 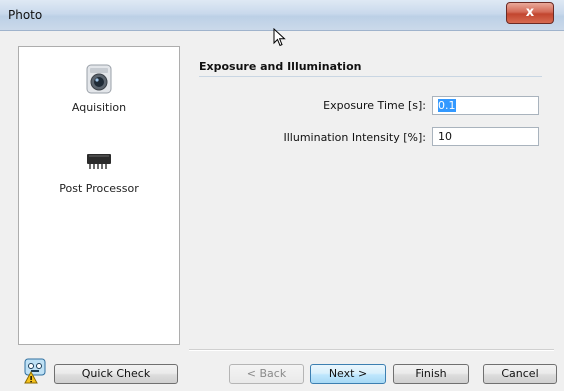 I want to click on button-bar-divider, so click(x=371, y=350).